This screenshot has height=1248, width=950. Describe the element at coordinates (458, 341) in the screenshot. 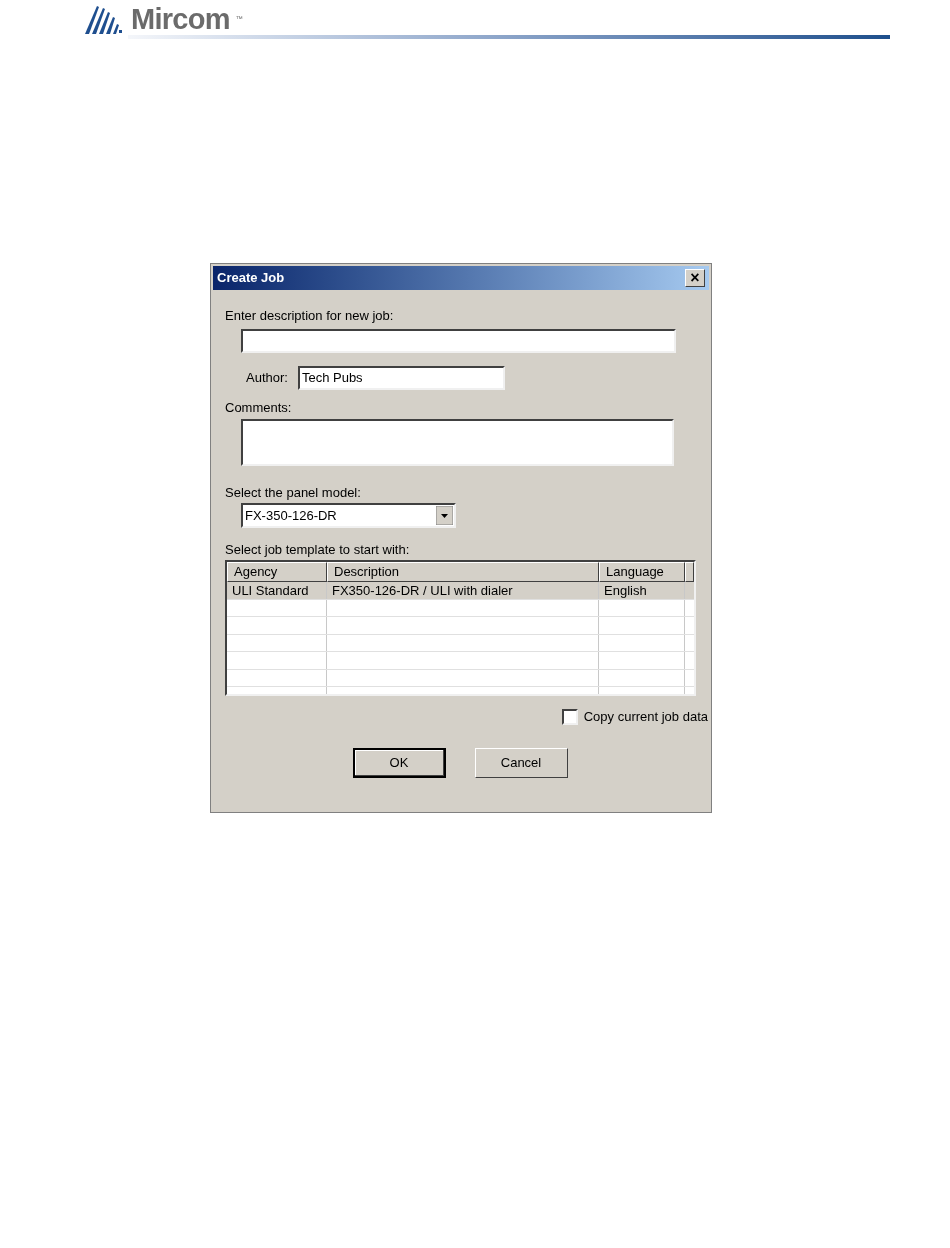

I see `description-field` at that location.